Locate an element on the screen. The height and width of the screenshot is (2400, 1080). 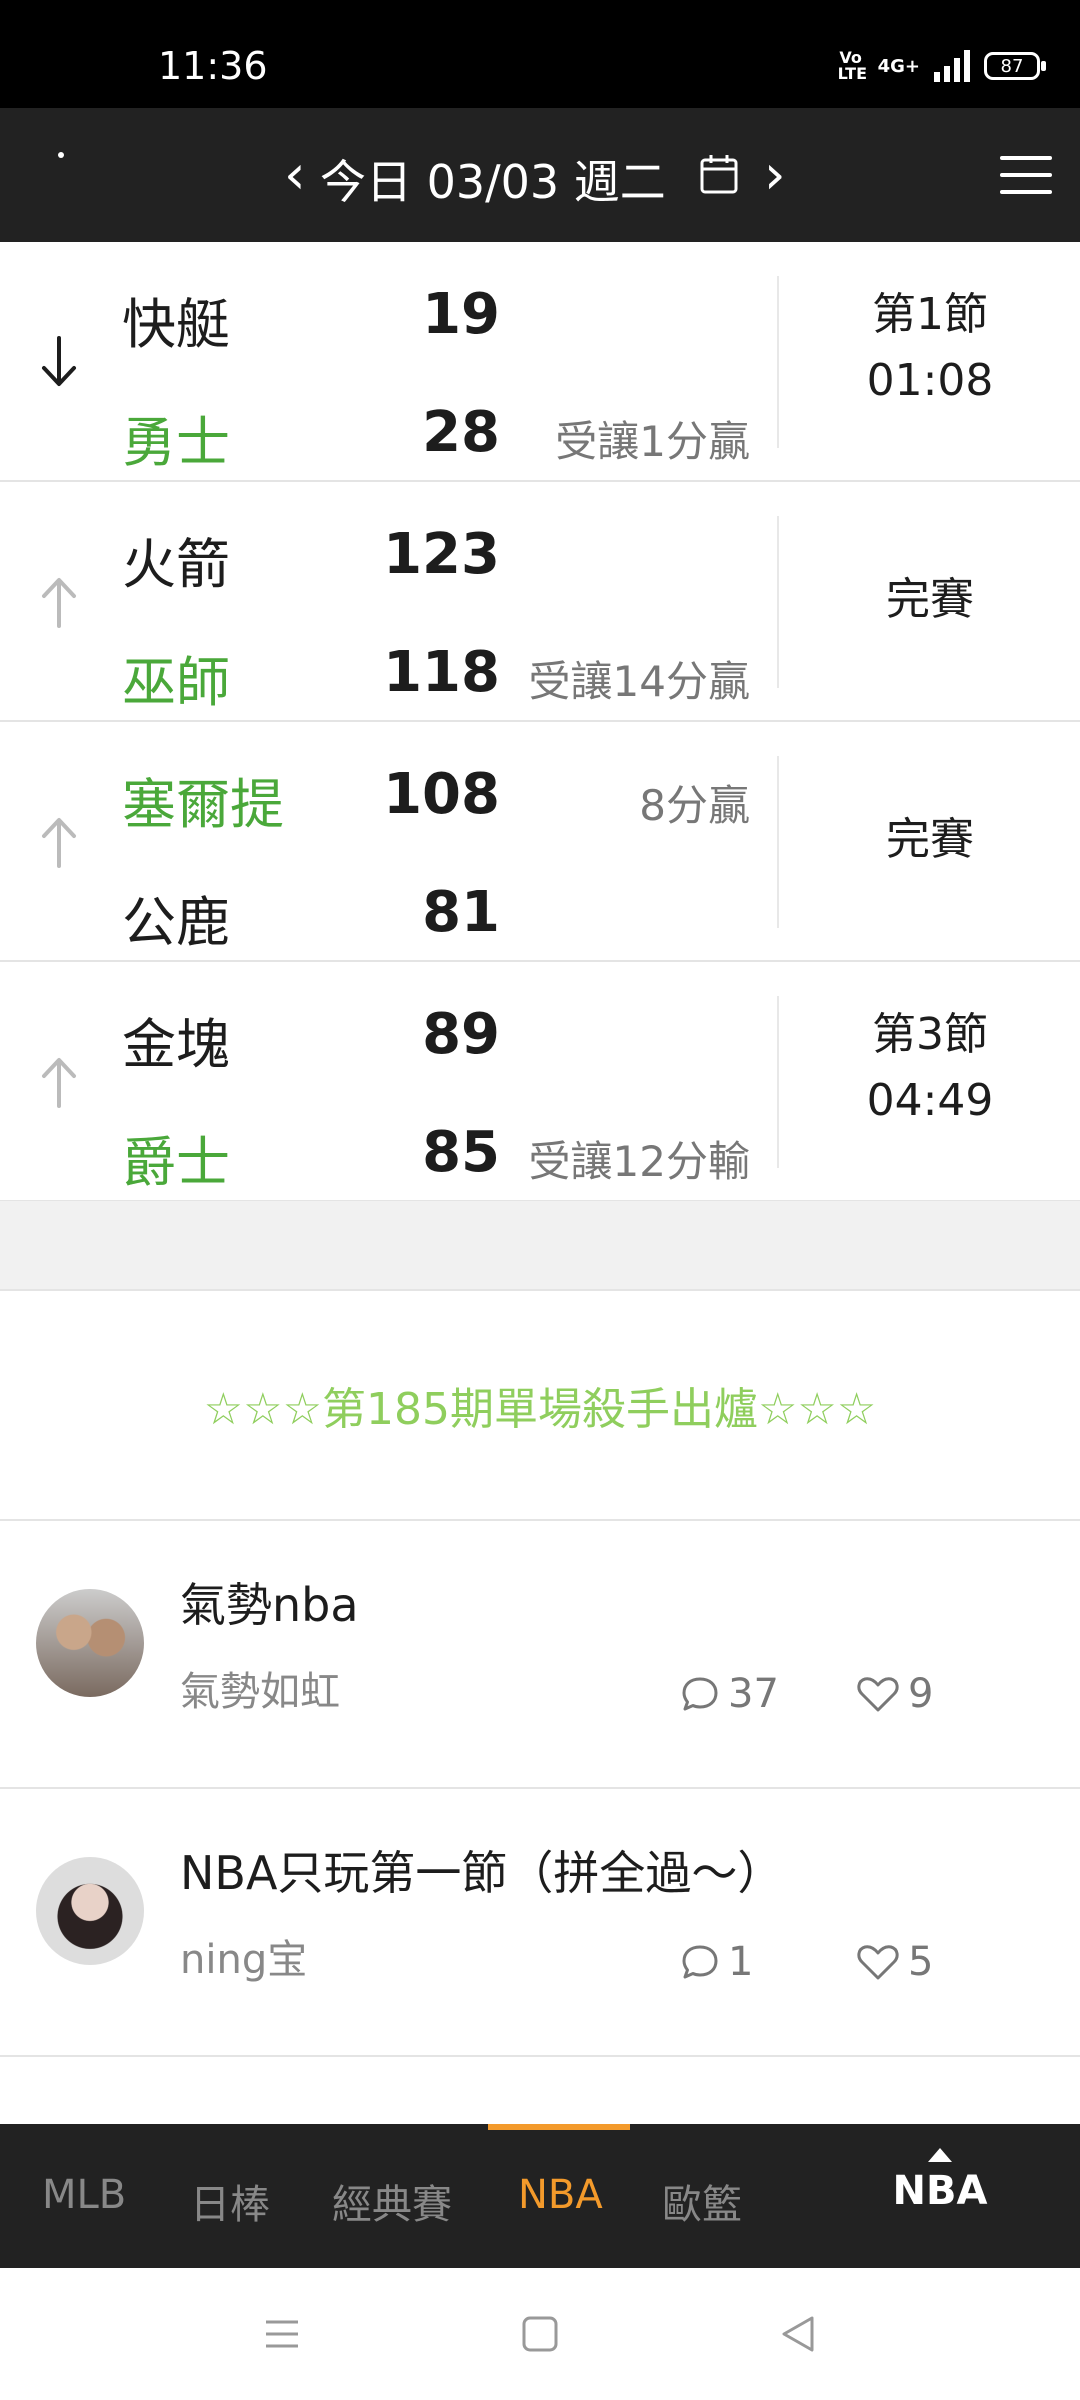
dot-icon is located at coordinates (61, 155).